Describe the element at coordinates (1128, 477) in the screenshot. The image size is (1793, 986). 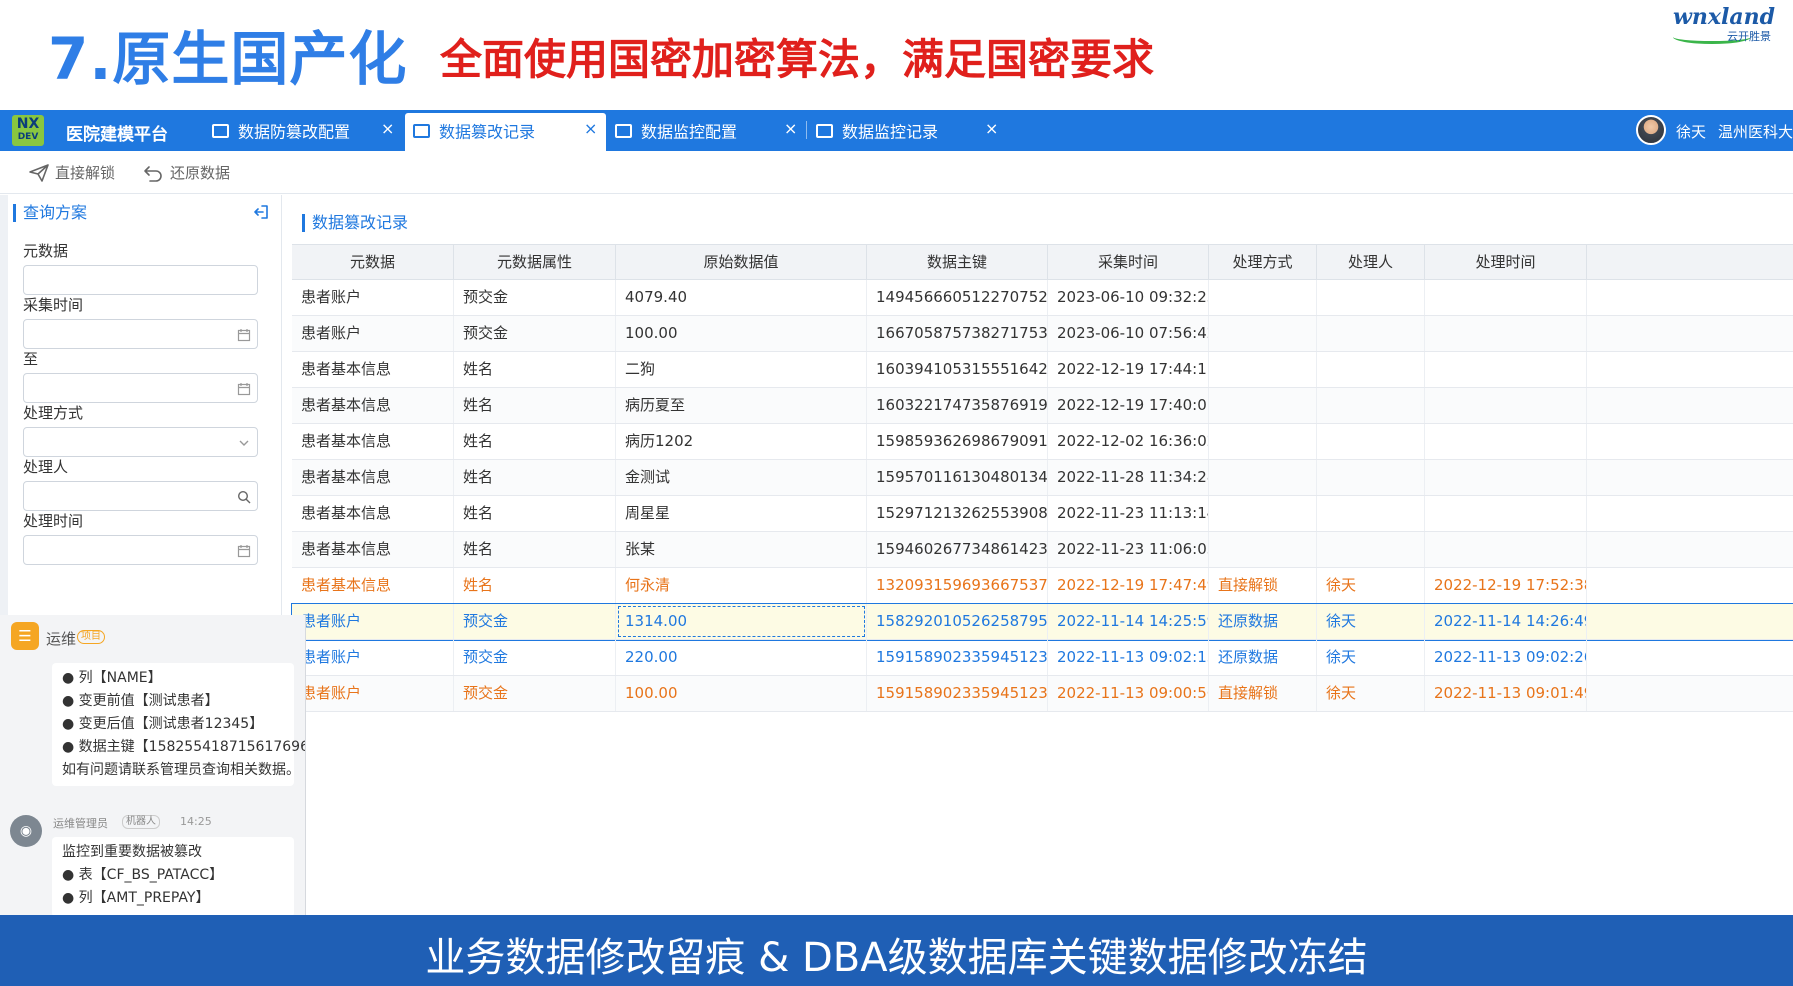
I see `table-cell: 2022-11-28 11:34:28` at that location.